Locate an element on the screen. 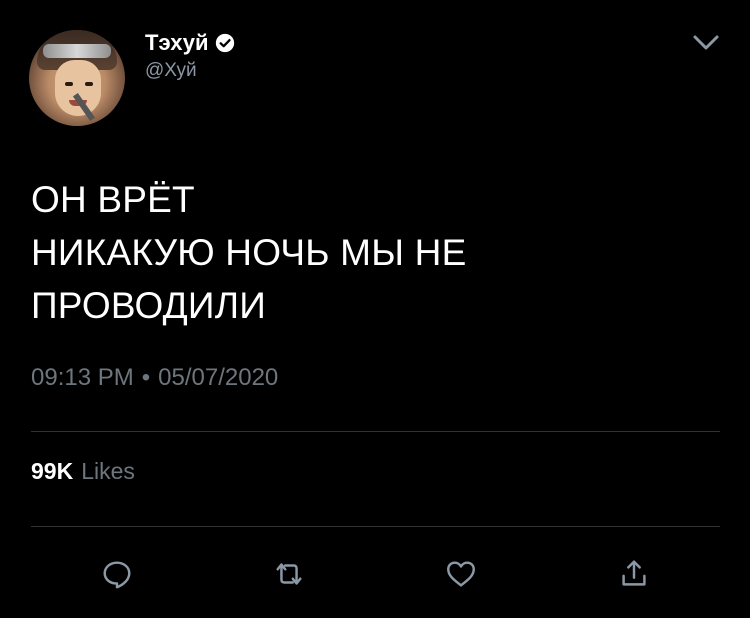 The width and height of the screenshot is (750, 618). likes-count: 99K is located at coordinates (52, 471).